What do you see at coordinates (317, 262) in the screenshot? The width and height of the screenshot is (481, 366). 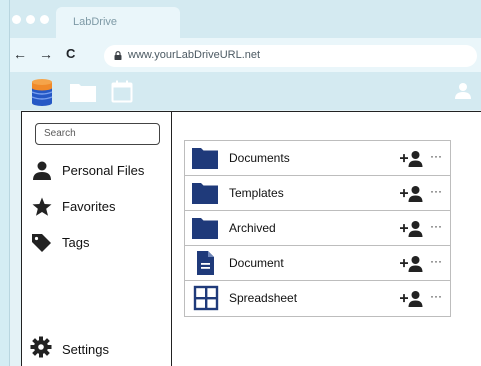 I see `file-row-document: Document ···` at bounding box center [317, 262].